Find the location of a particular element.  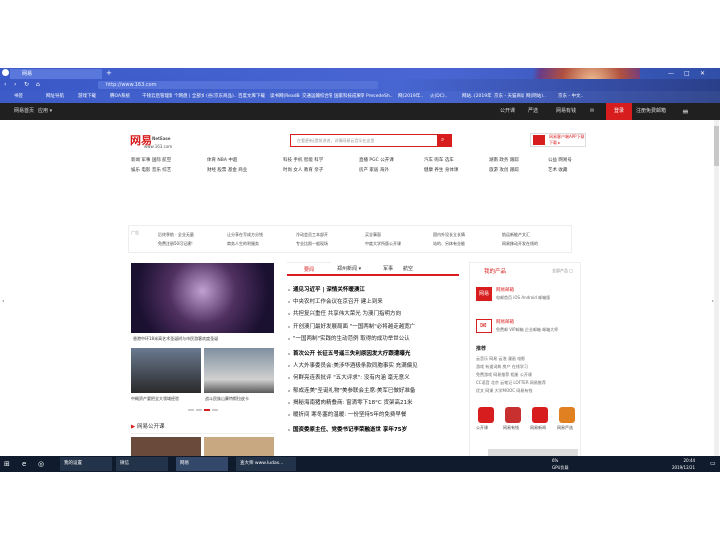

product-icon-label: 公开课 is located at coordinates (482, 427).